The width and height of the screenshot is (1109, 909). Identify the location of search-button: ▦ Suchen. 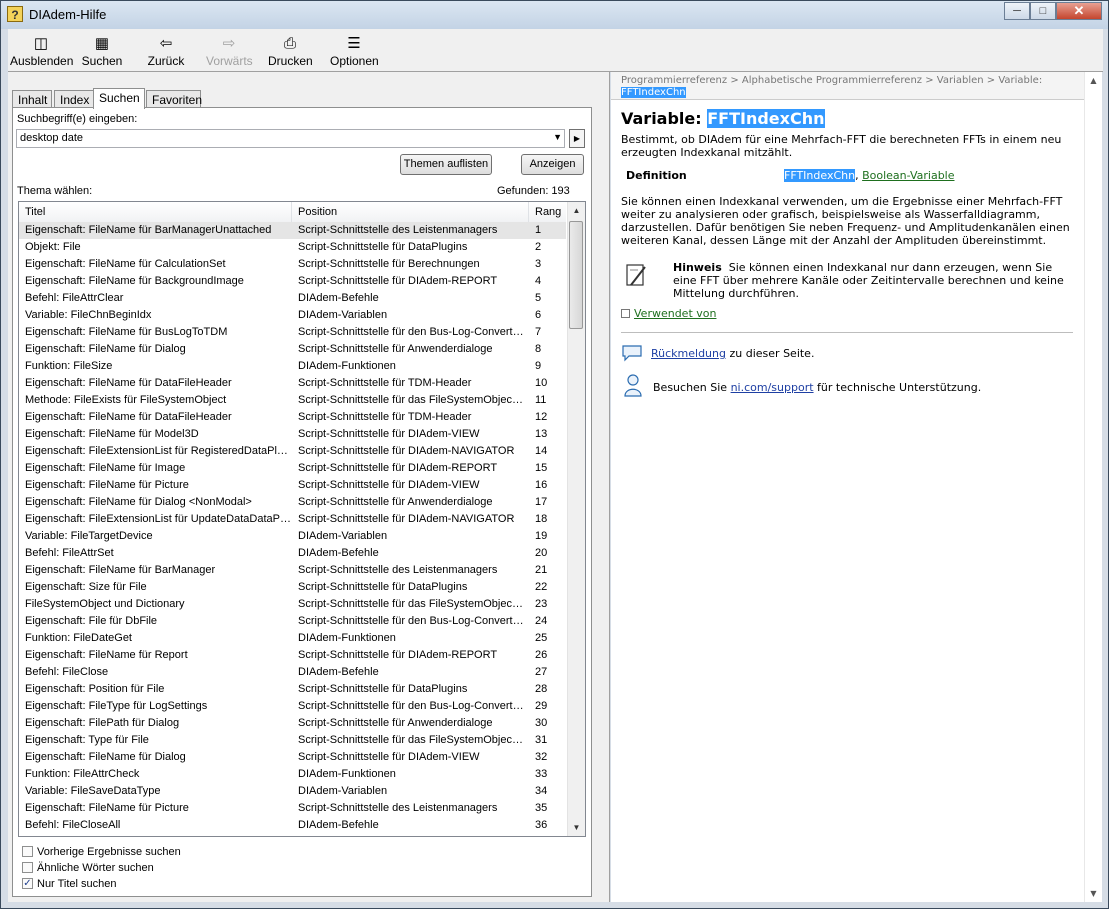
(102, 50).